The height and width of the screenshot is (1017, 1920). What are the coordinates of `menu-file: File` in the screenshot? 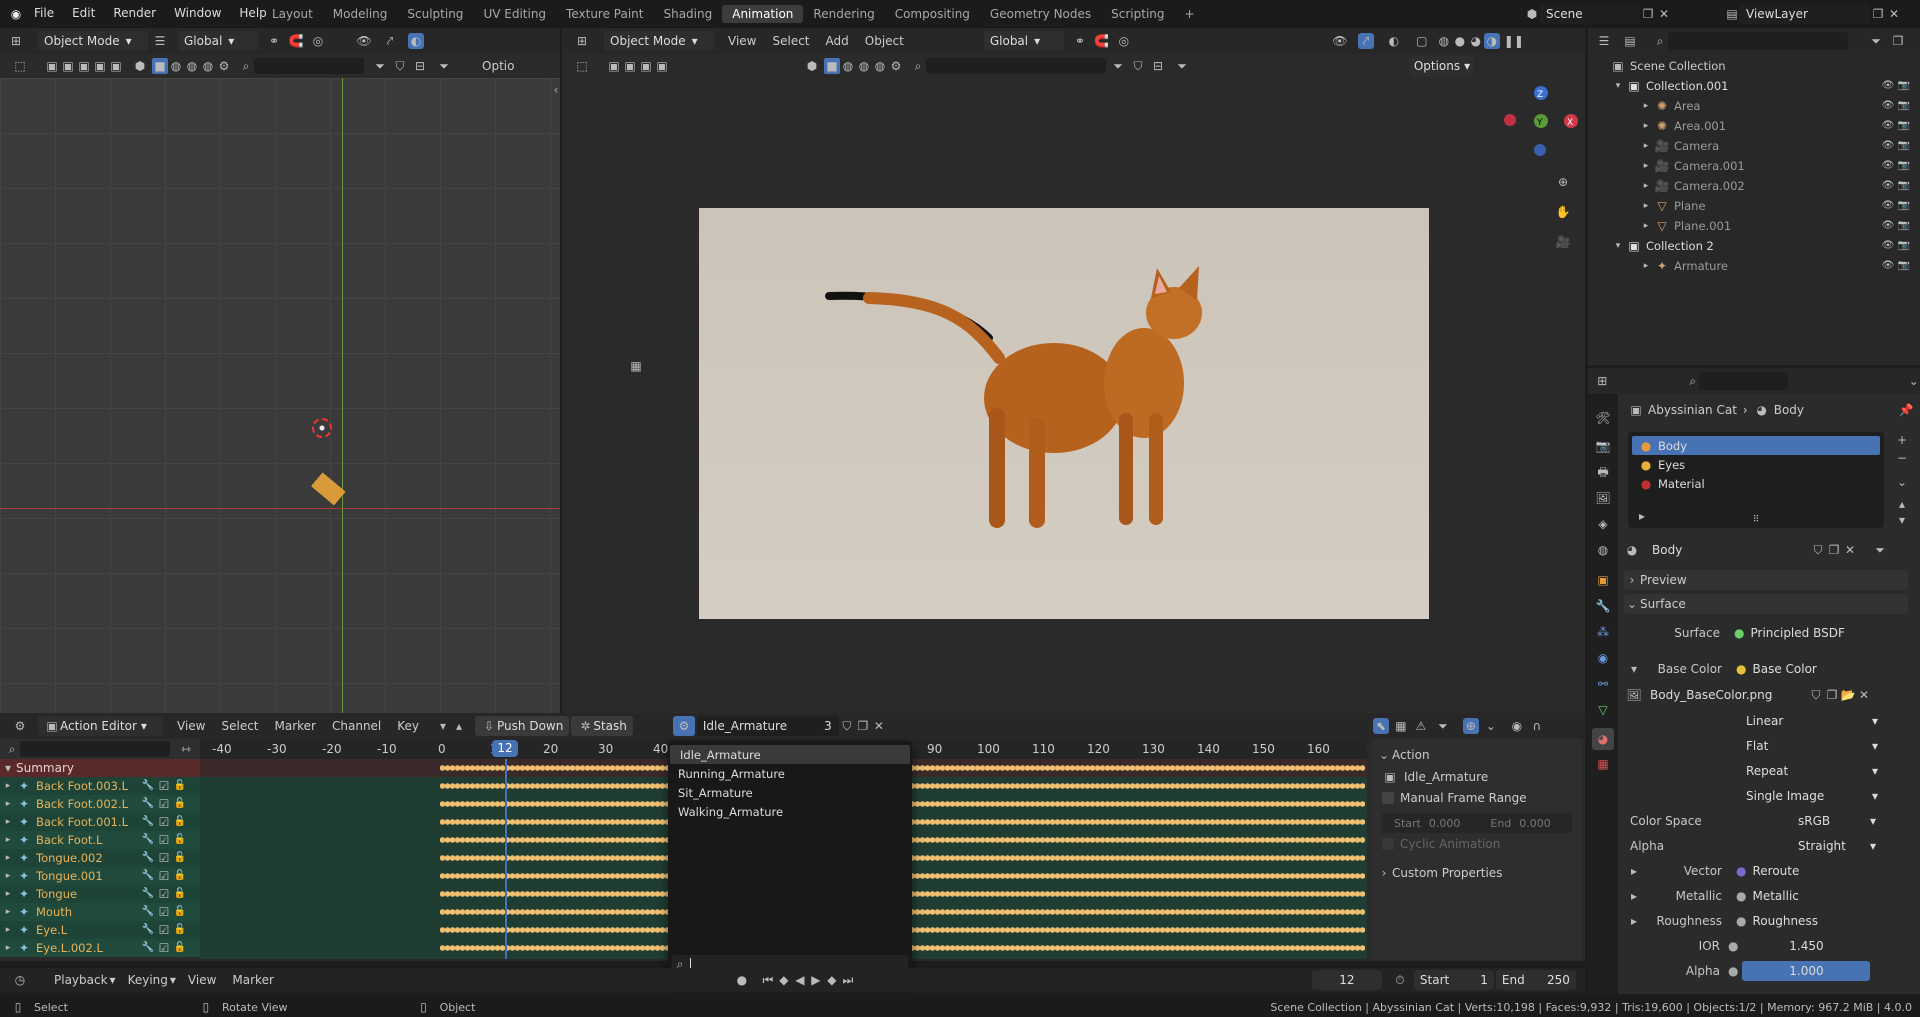 It's located at (44, 13).